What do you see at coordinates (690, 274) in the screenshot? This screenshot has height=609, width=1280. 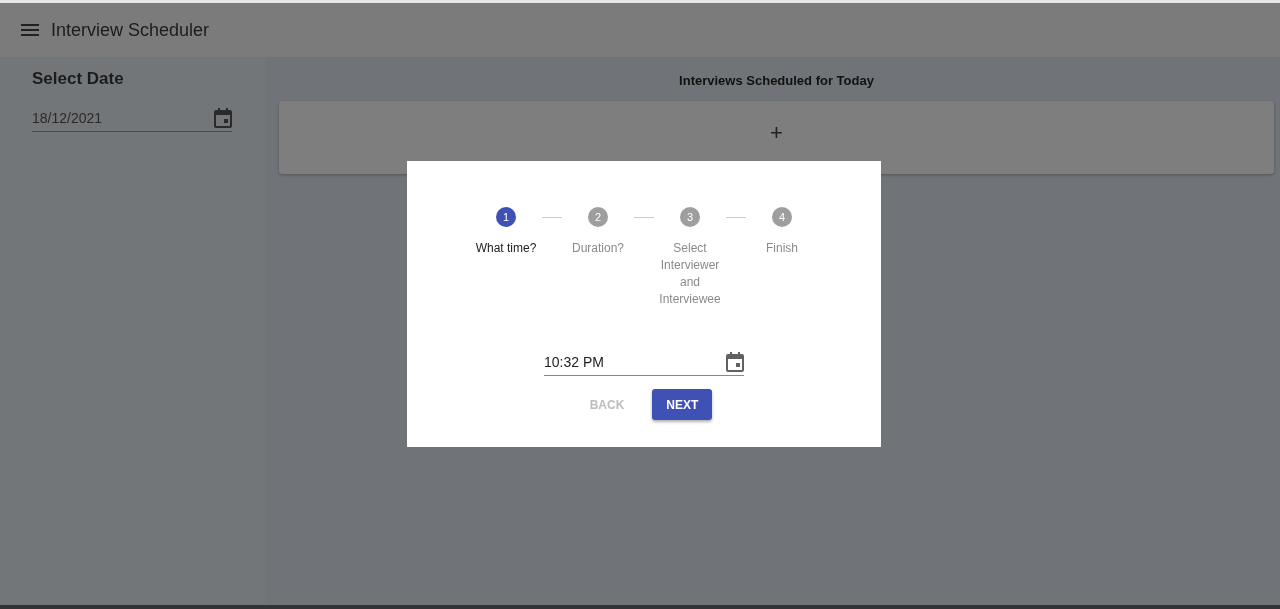 I see `step-label: Select Interviewer and Interviewee` at bounding box center [690, 274].